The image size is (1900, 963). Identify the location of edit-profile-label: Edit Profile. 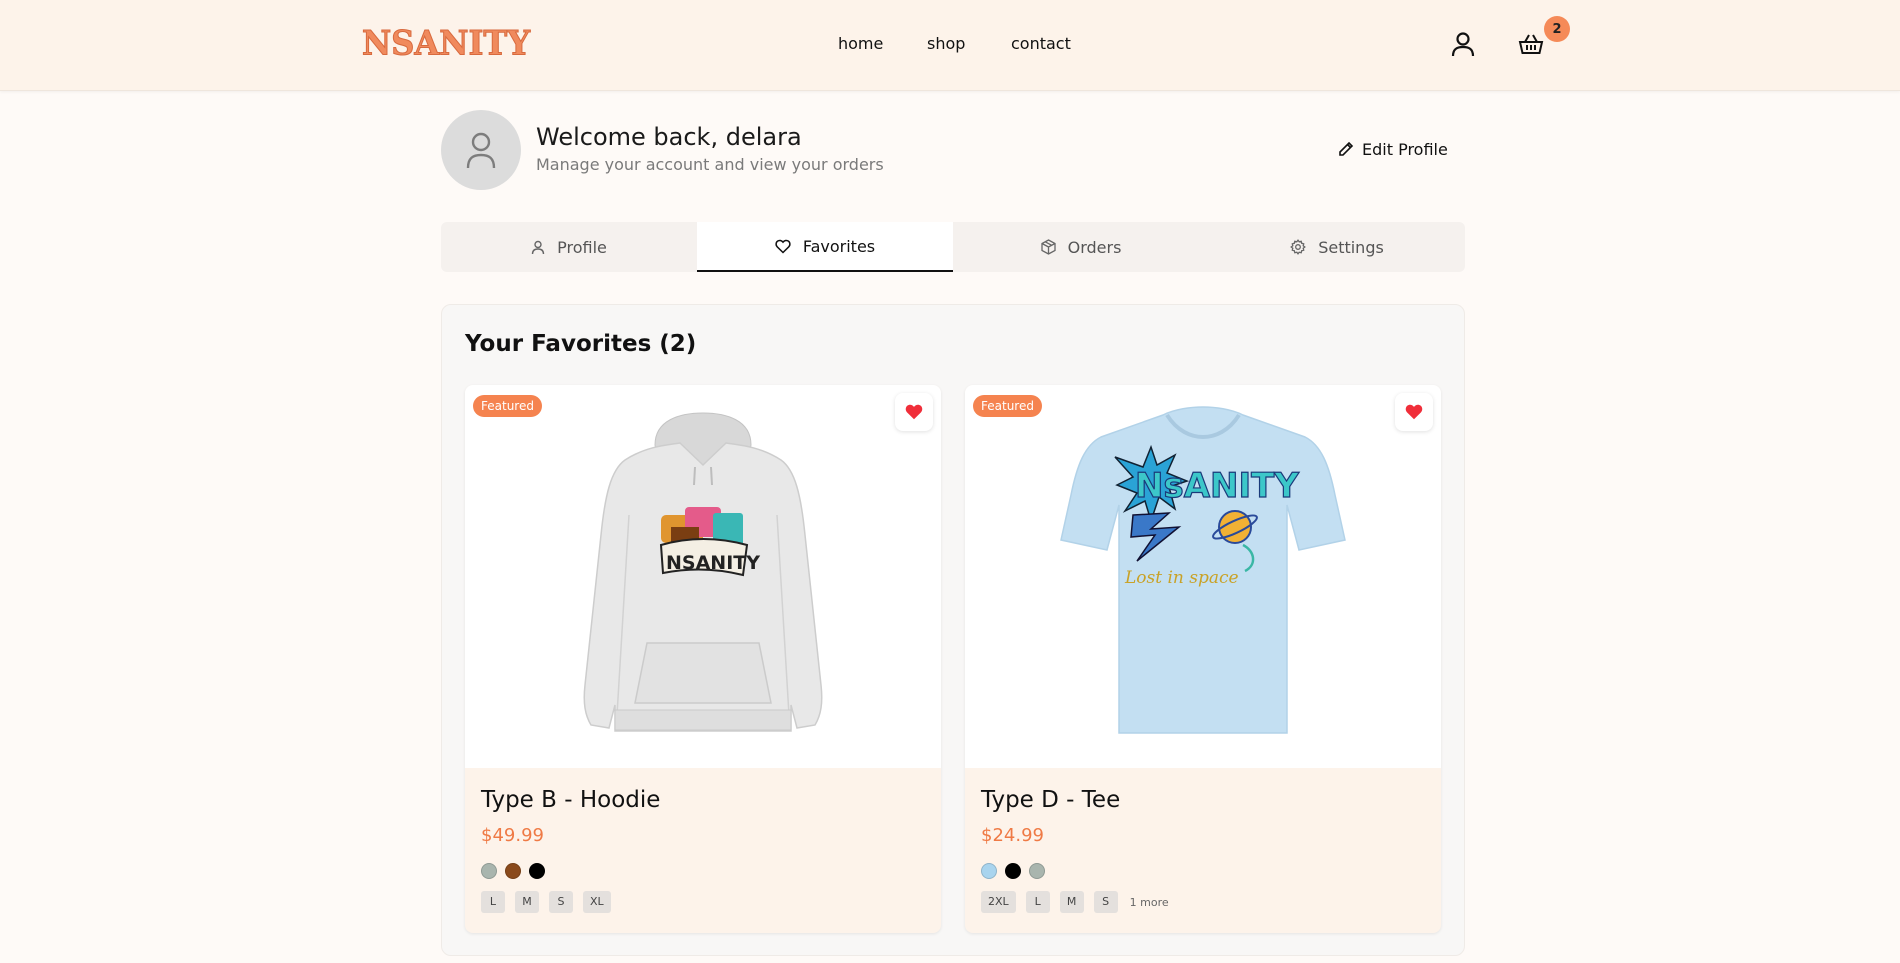
(1405, 149).